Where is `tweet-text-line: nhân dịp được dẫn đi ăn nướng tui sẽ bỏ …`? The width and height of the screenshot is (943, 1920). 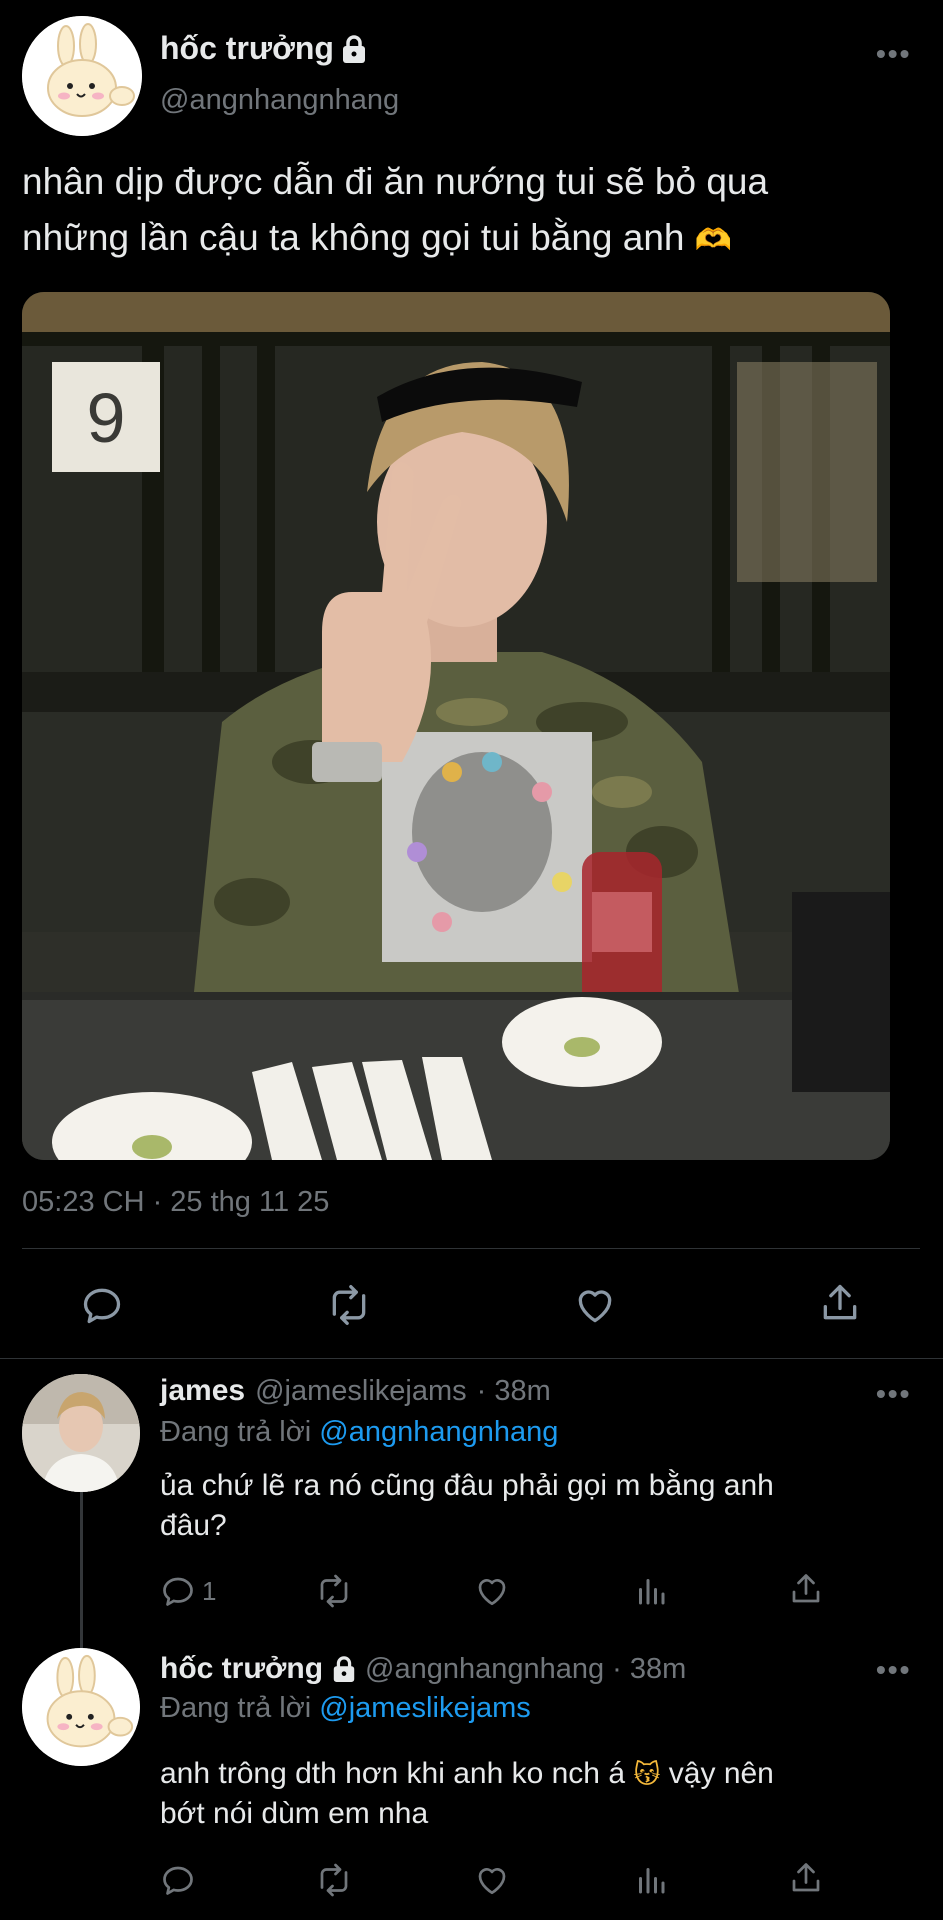 tweet-text-line: nhân dịp được dẫn đi ăn nướng tui sẽ bỏ … is located at coordinates (395, 181).